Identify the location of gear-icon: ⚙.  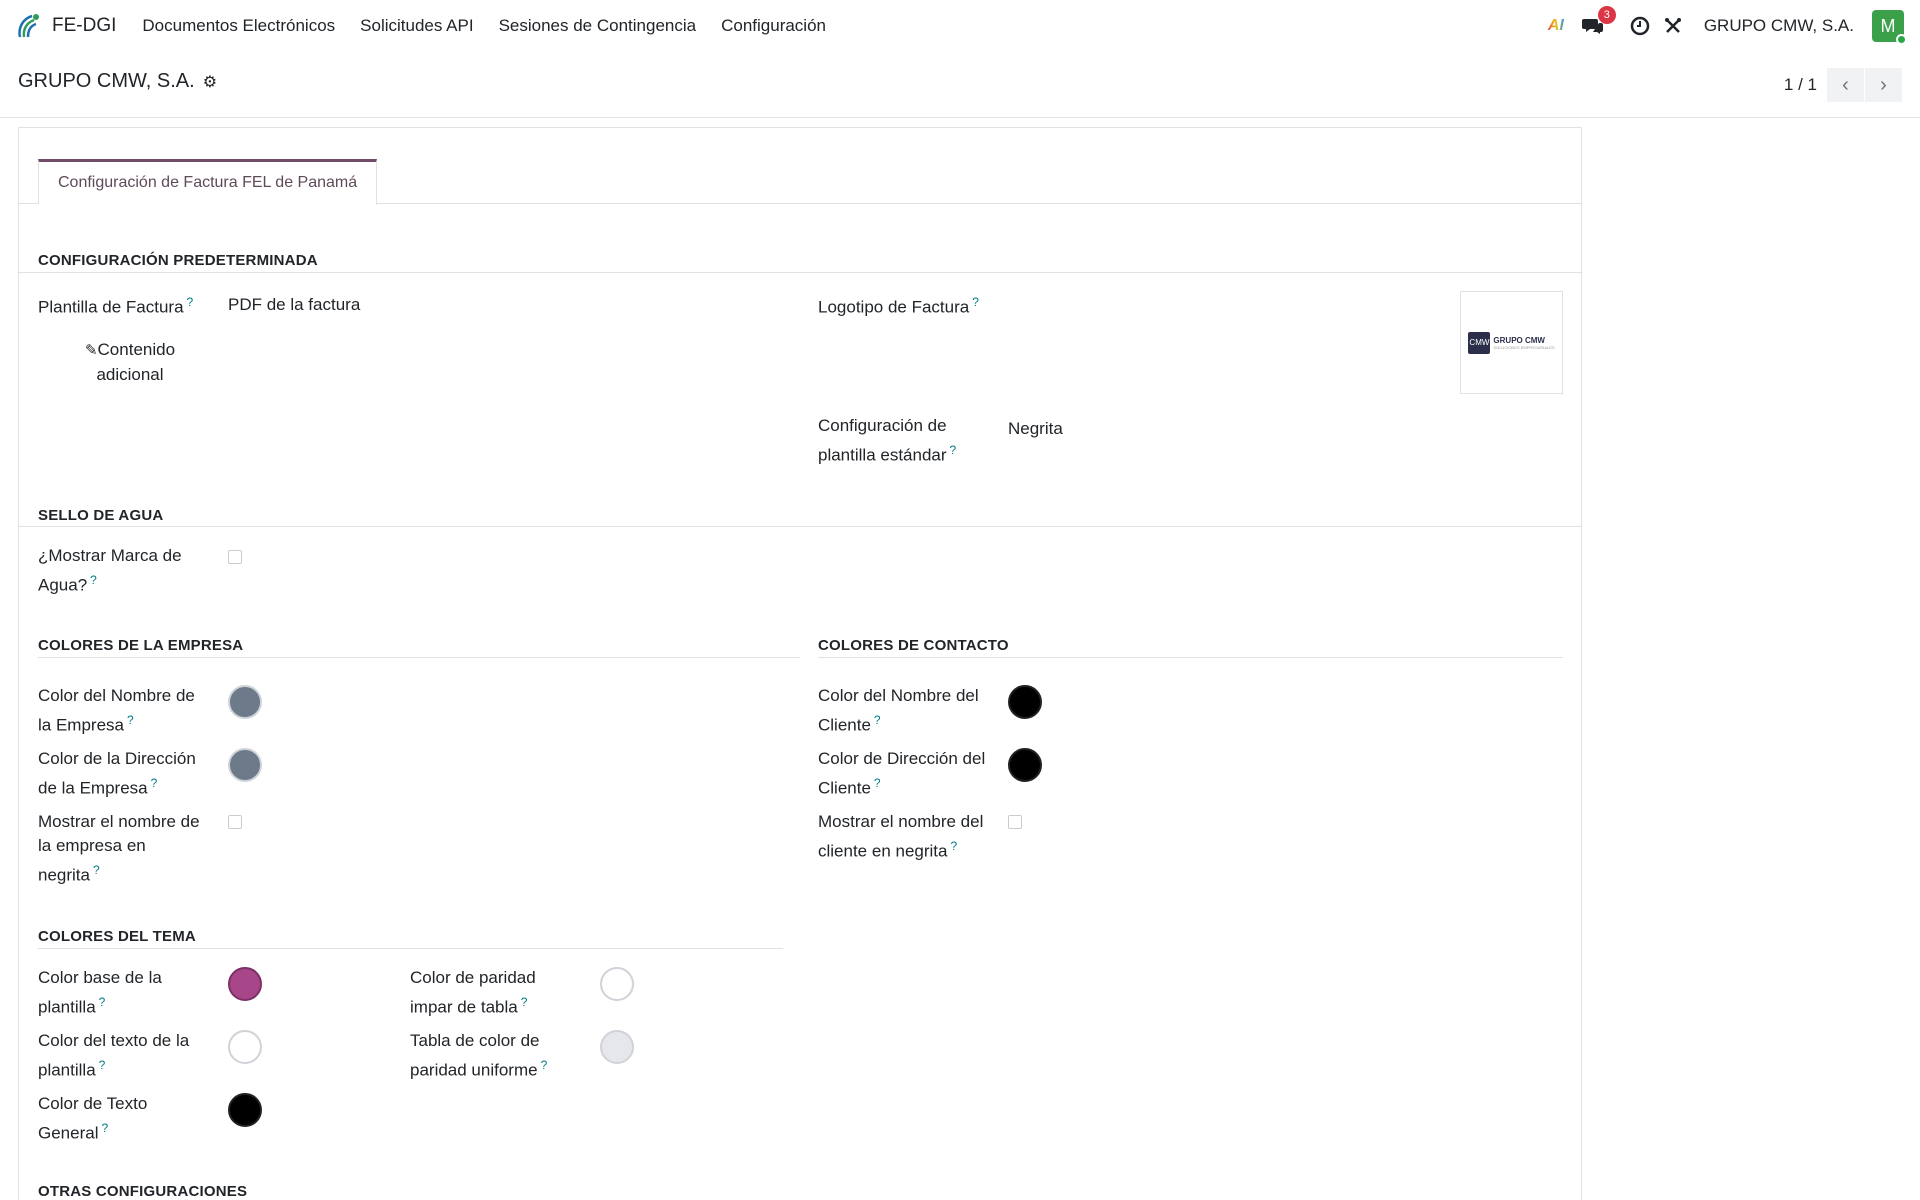
(210, 82).